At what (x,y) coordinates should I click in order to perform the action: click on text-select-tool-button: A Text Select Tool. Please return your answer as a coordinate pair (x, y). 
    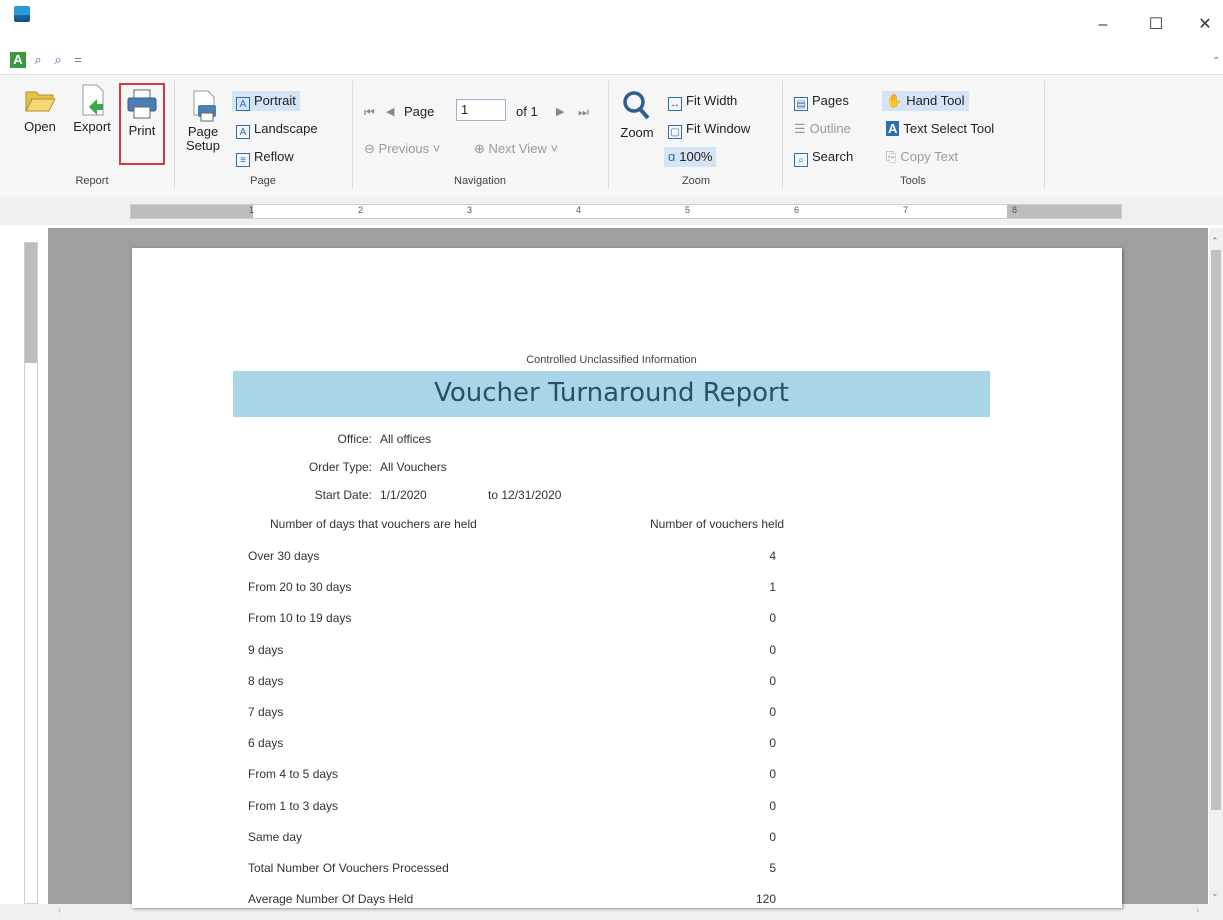
    Looking at the image, I should click on (940, 129).